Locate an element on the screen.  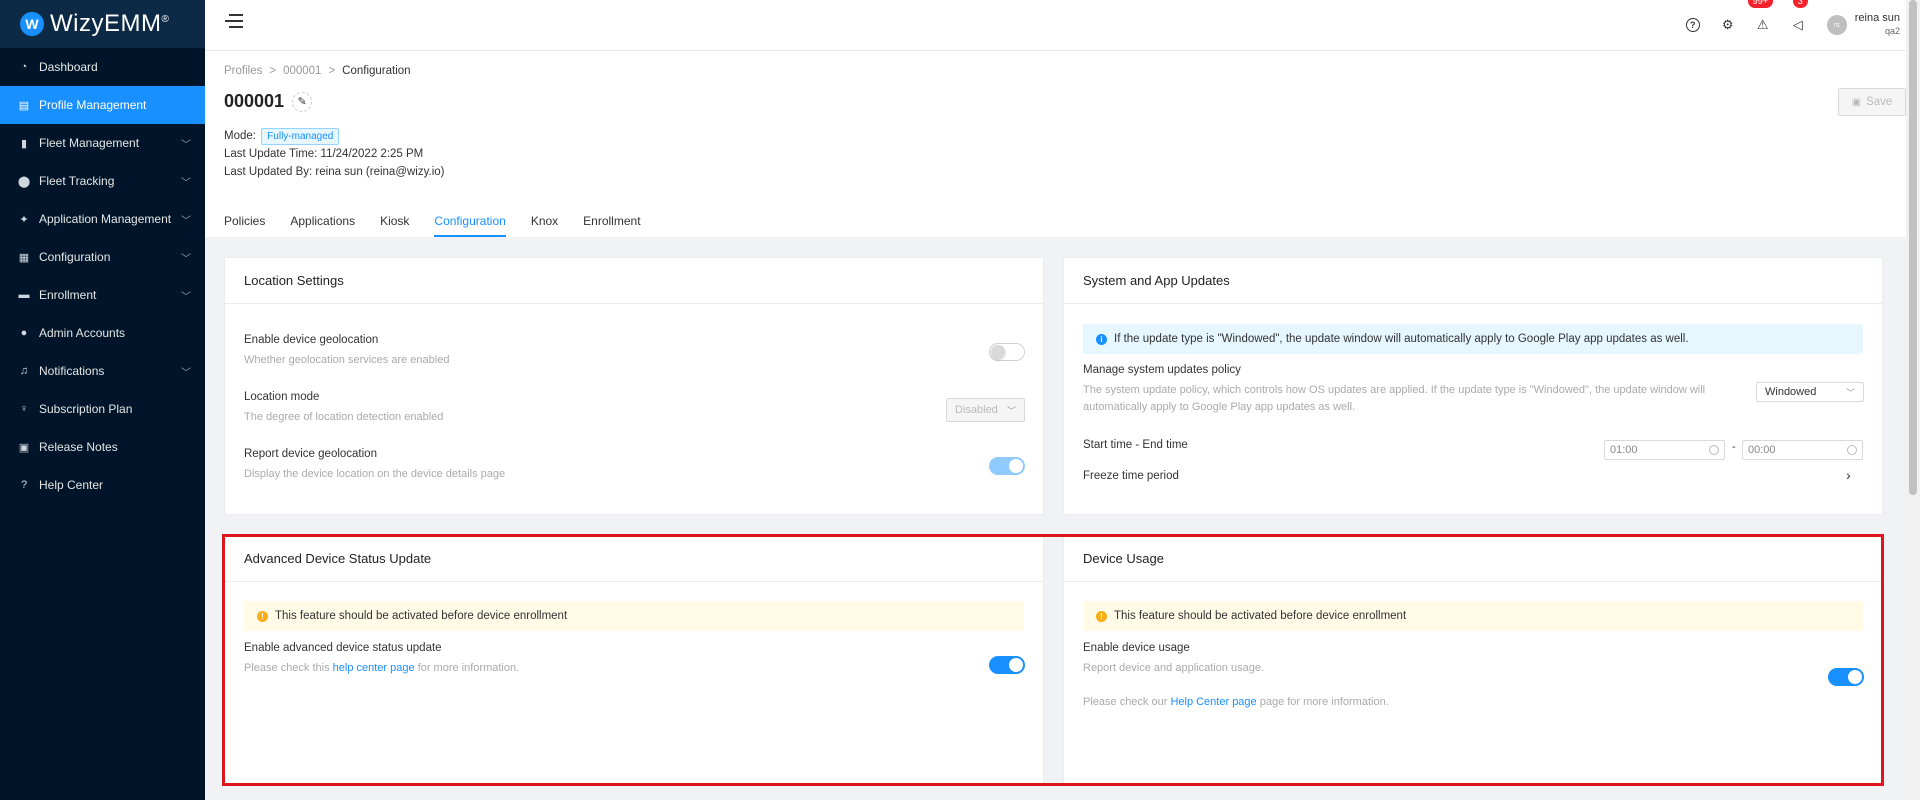
registered-mark: ® is located at coordinates (165, 19).